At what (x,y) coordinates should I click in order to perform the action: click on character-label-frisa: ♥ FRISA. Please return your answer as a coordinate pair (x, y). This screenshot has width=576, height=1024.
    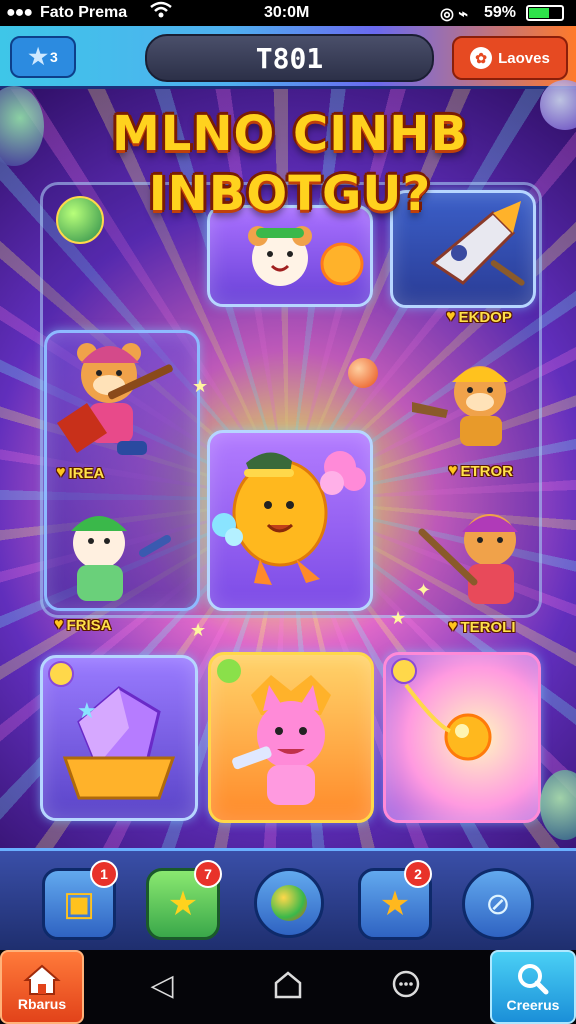
    Looking at the image, I should click on (83, 625).